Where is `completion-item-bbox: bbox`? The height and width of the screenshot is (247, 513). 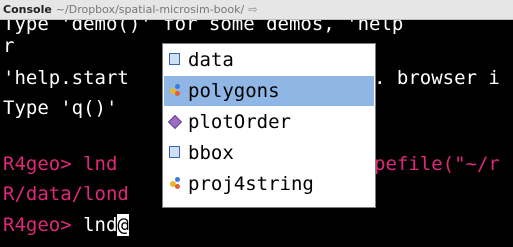 completion-item-bbox: bbox is located at coordinates (269, 153).